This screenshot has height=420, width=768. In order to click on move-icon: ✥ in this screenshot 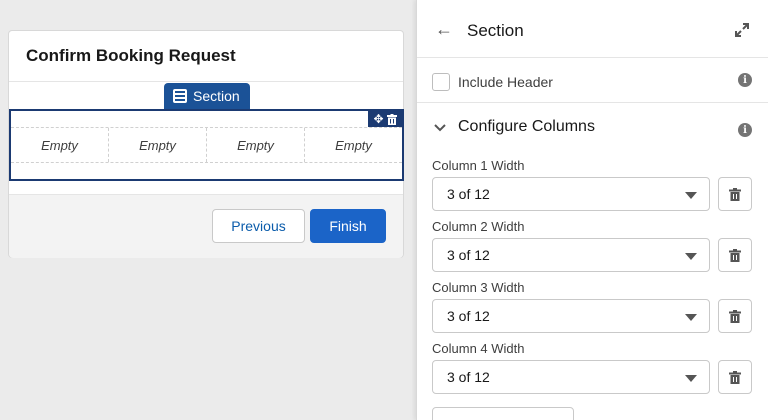, I will do `click(378, 119)`.